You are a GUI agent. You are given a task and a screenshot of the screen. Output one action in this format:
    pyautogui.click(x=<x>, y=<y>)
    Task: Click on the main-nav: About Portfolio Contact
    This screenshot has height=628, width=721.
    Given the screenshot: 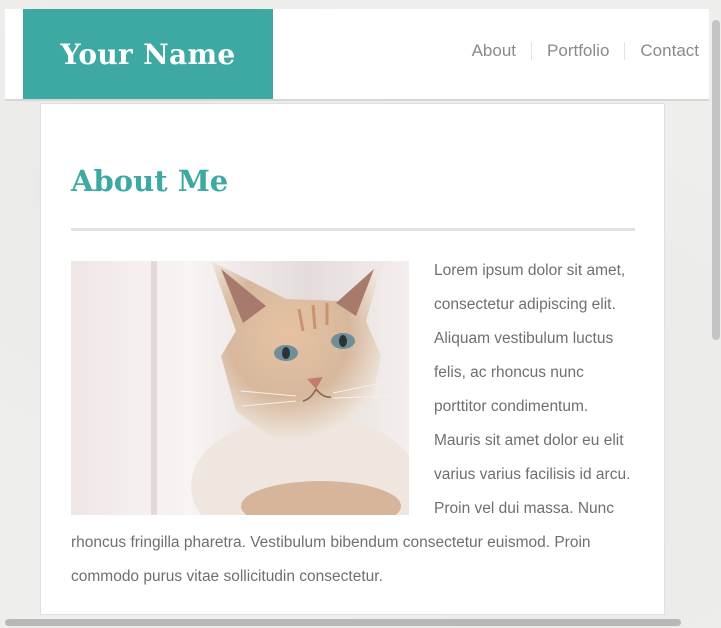 What is the action you would take?
    pyautogui.click(x=578, y=51)
    